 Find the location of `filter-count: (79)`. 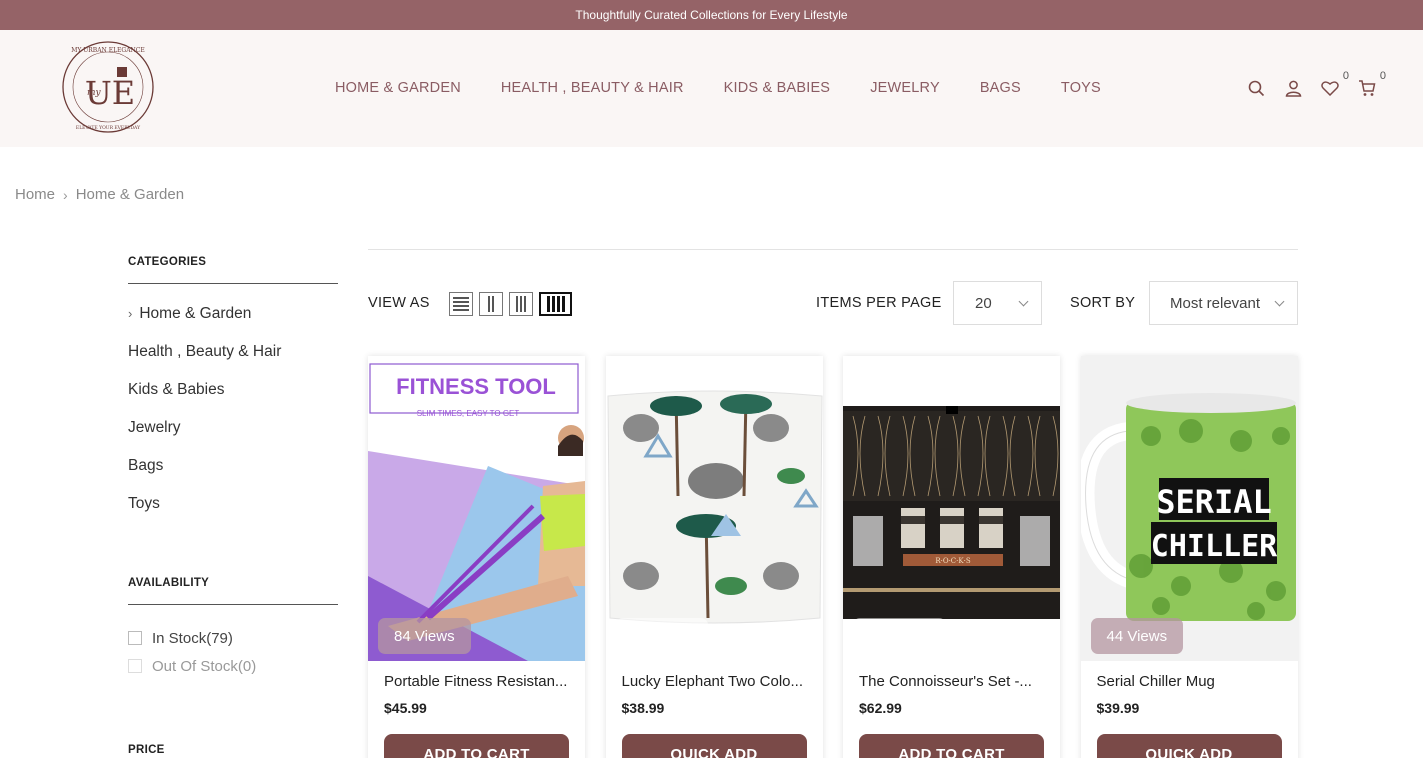

filter-count: (79) is located at coordinates (219, 638).